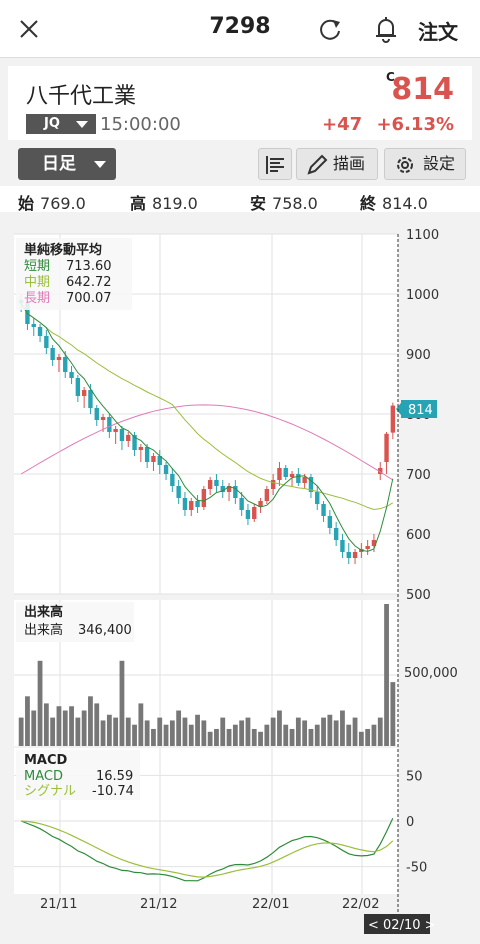 The height and width of the screenshot is (944, 480). What do you see at coordinates (342, 124) in the screenshot?
I see `change-value: +47` at bounding box center [342, 124].